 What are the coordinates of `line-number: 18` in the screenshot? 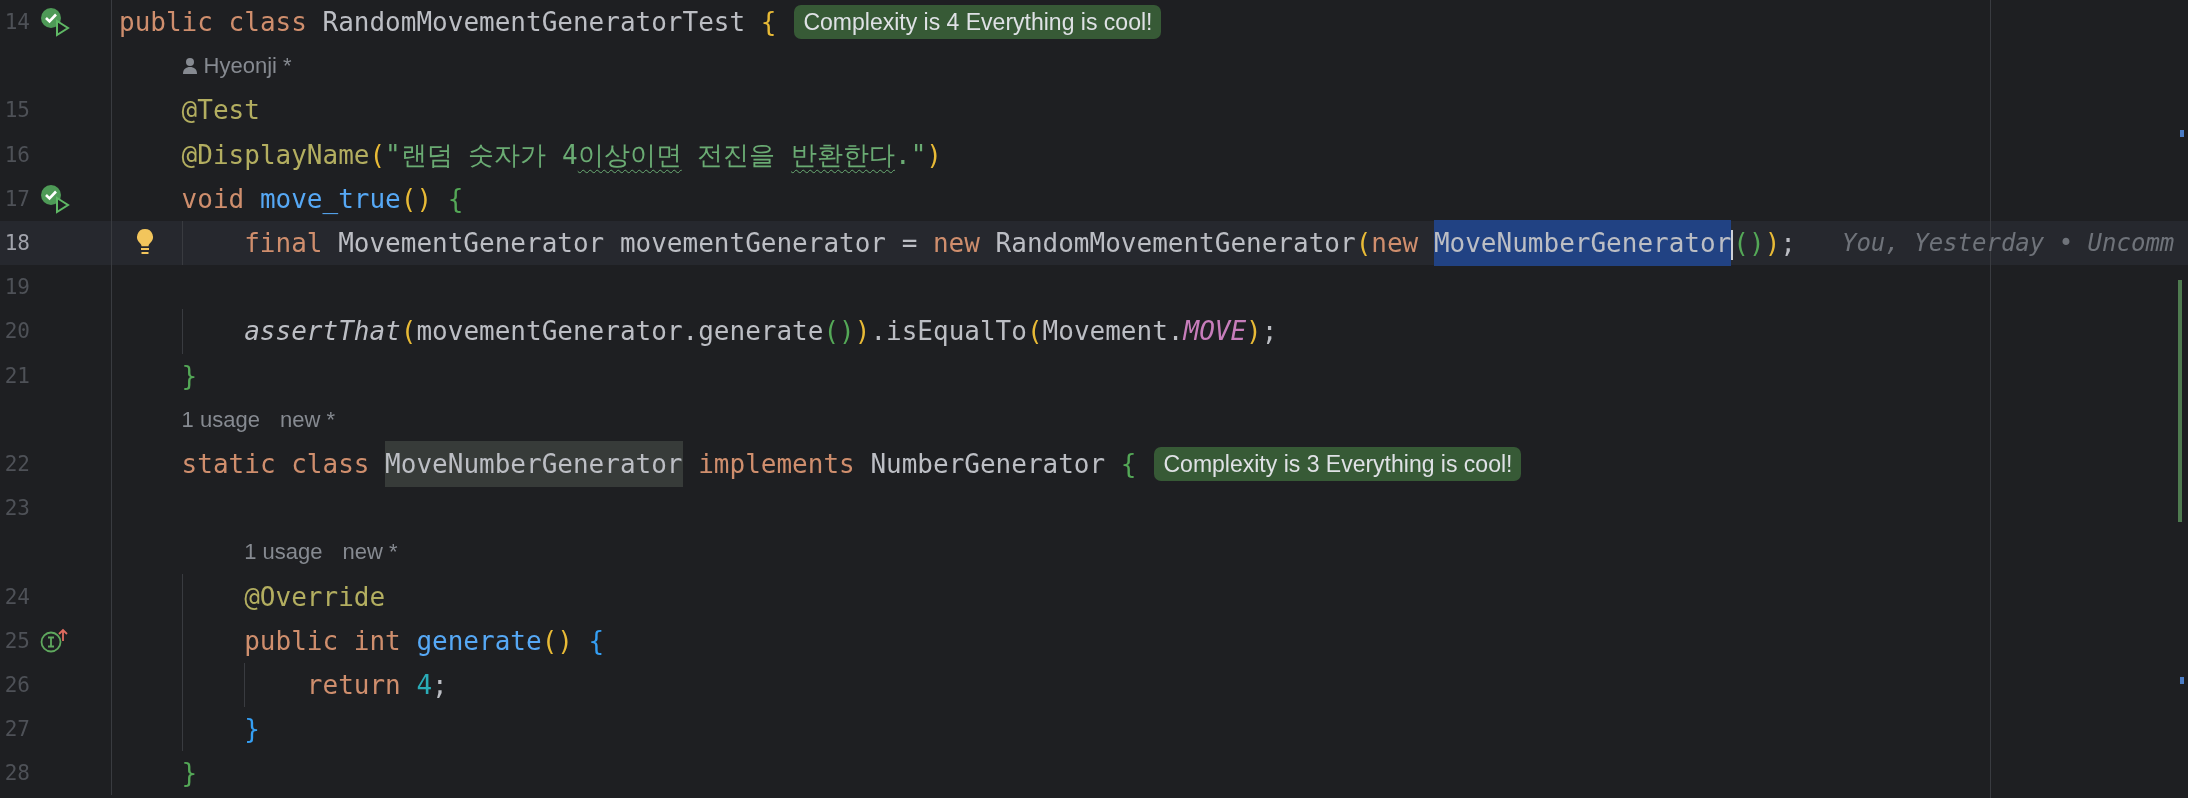 It's located at (17, 243).